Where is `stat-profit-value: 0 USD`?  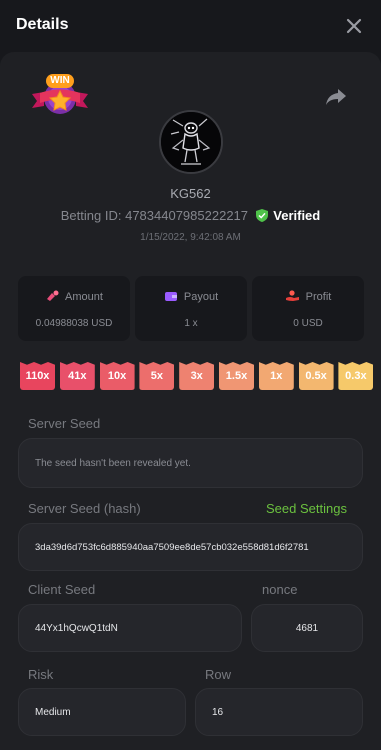
stat-profit-value: 0 USD is located at coordinates (308, 323).